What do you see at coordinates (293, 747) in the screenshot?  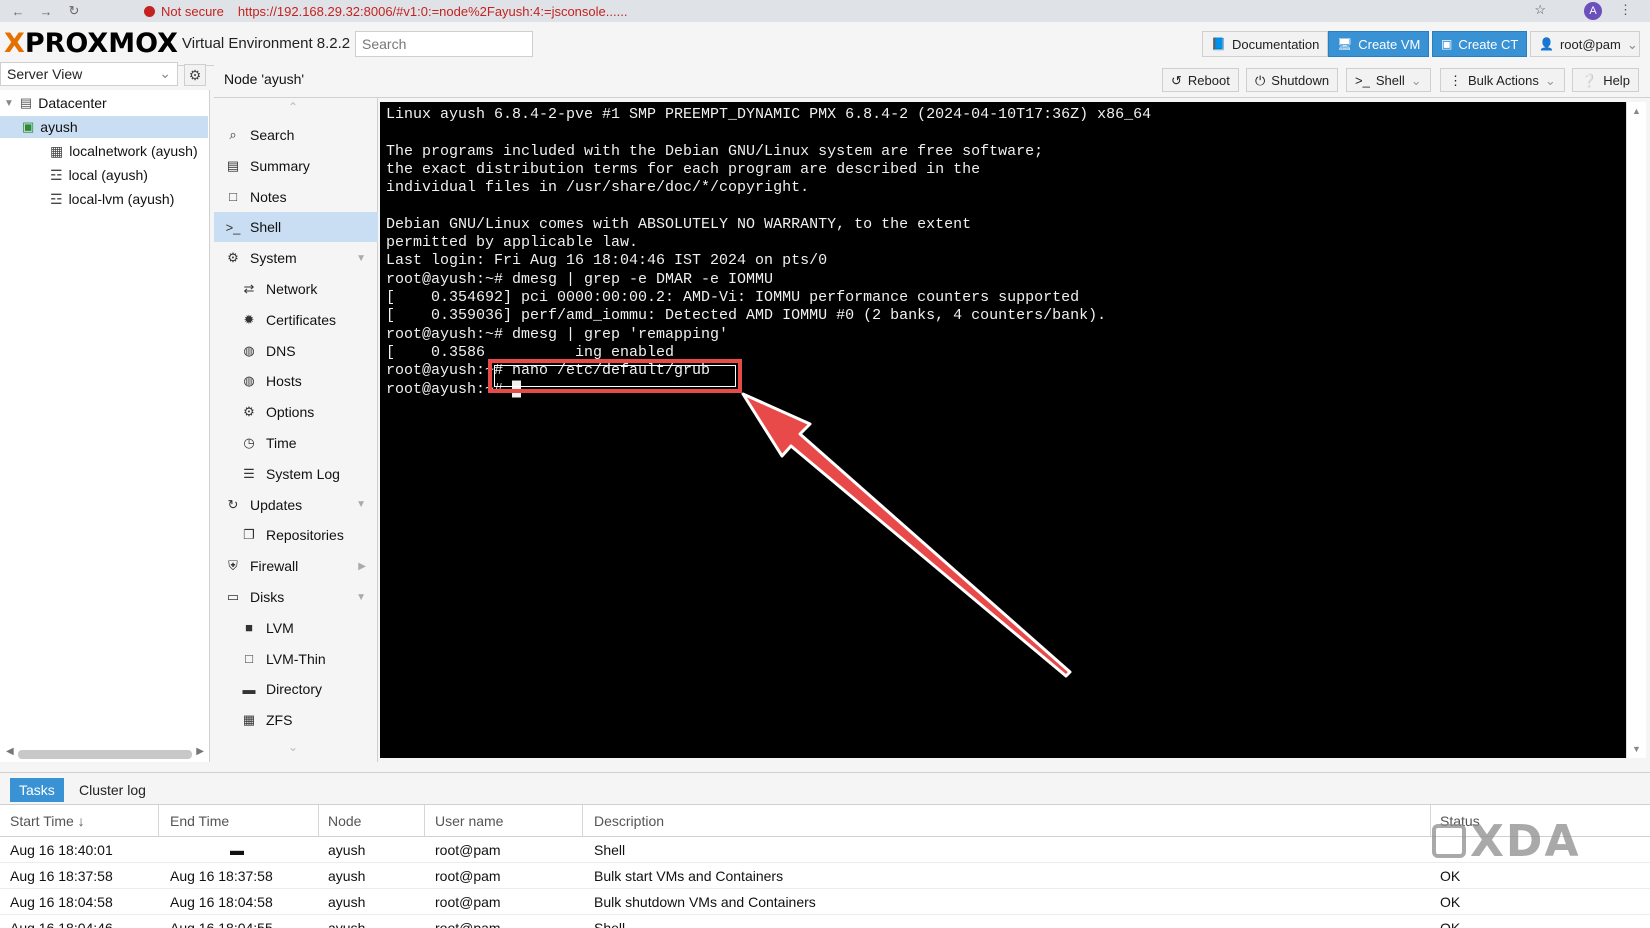 I see `menu-scroll-down-icon: ⌄` at bounding box center [293, 747].